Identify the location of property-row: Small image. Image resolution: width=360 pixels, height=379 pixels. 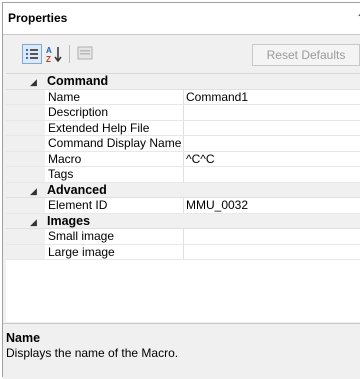
(183, 237).